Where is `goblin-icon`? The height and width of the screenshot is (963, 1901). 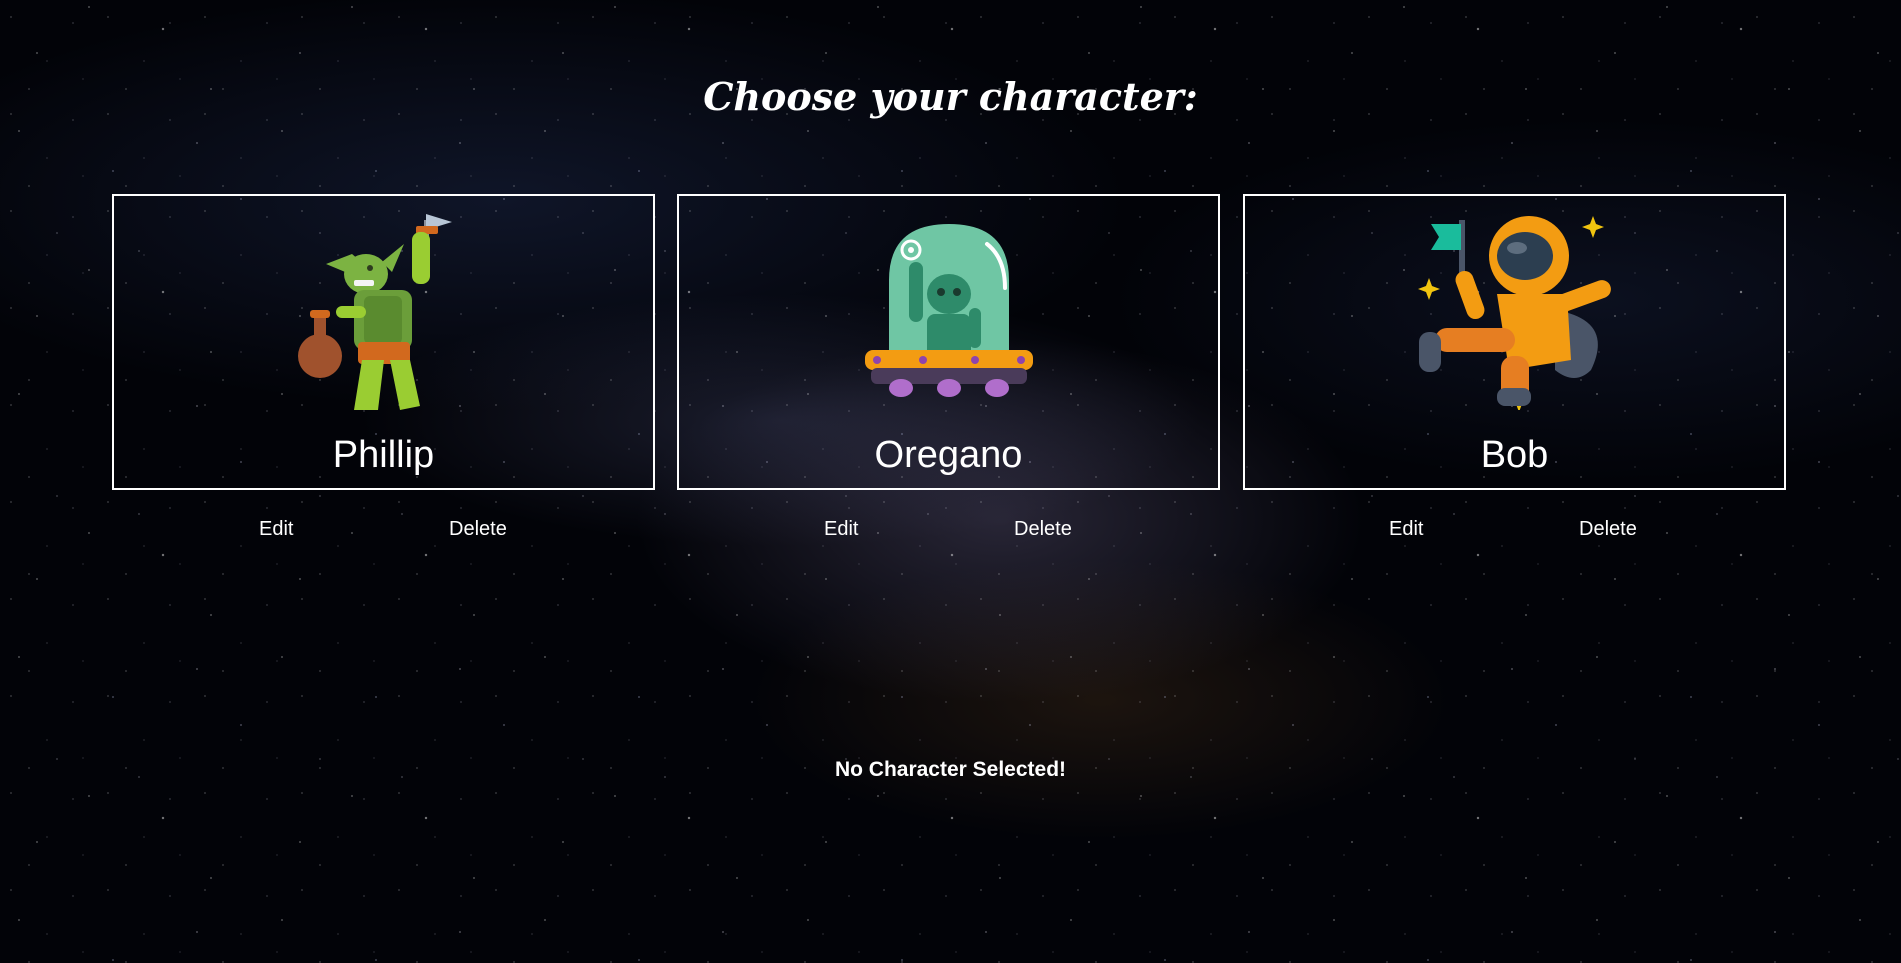 goblin-icon is located at coordinates (374, 312).